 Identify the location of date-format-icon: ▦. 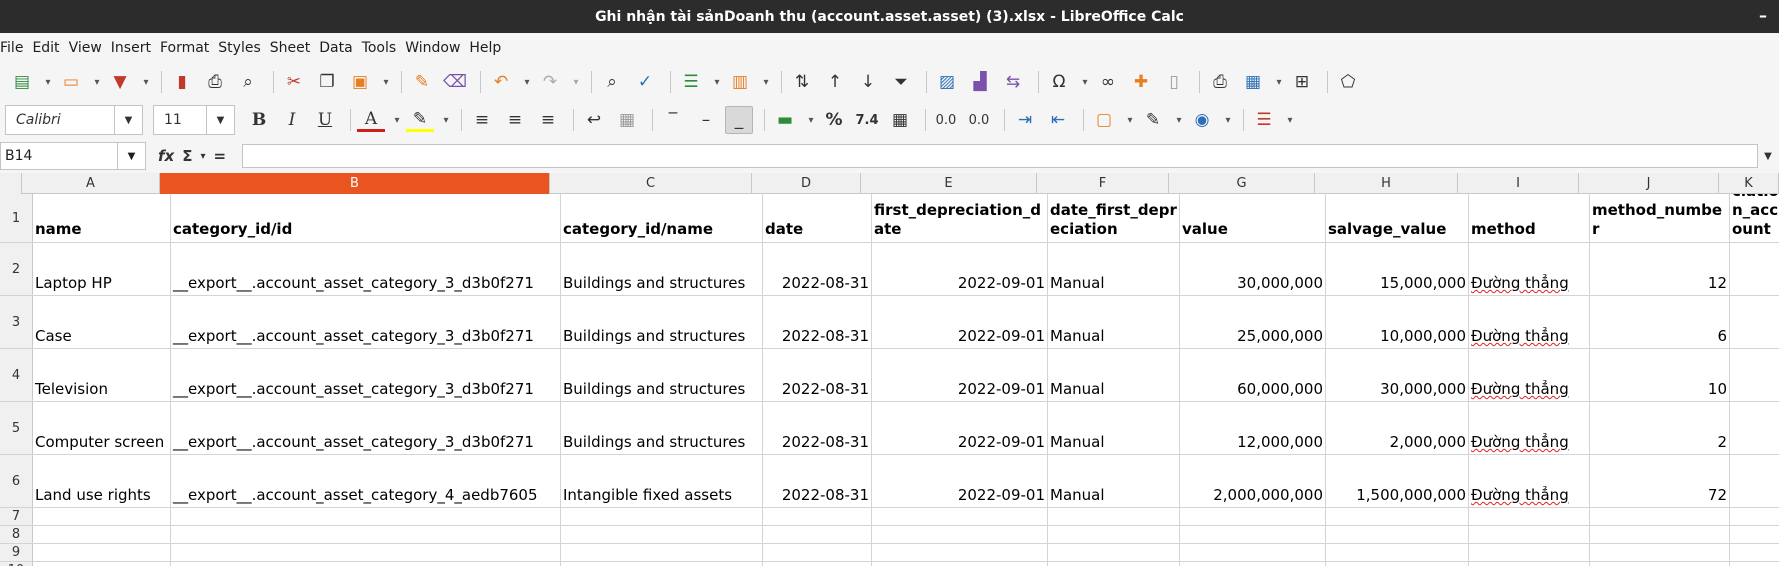
(900, 120).